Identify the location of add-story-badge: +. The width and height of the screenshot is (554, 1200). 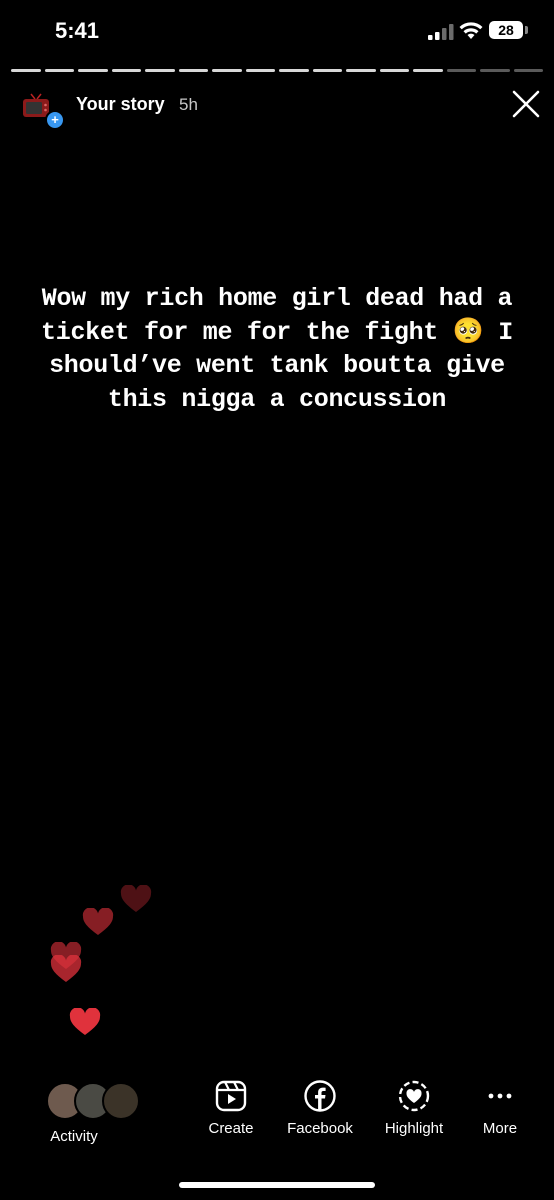
(55, 120).